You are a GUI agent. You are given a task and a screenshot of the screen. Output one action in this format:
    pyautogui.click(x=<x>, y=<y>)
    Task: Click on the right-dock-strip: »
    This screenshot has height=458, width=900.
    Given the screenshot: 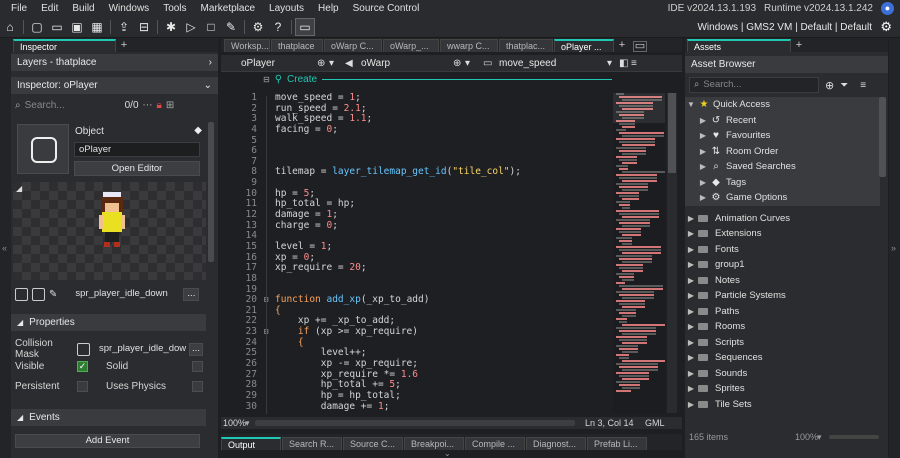 What is the action you would take?
    pyautogui.click(x=894, y=248)
    